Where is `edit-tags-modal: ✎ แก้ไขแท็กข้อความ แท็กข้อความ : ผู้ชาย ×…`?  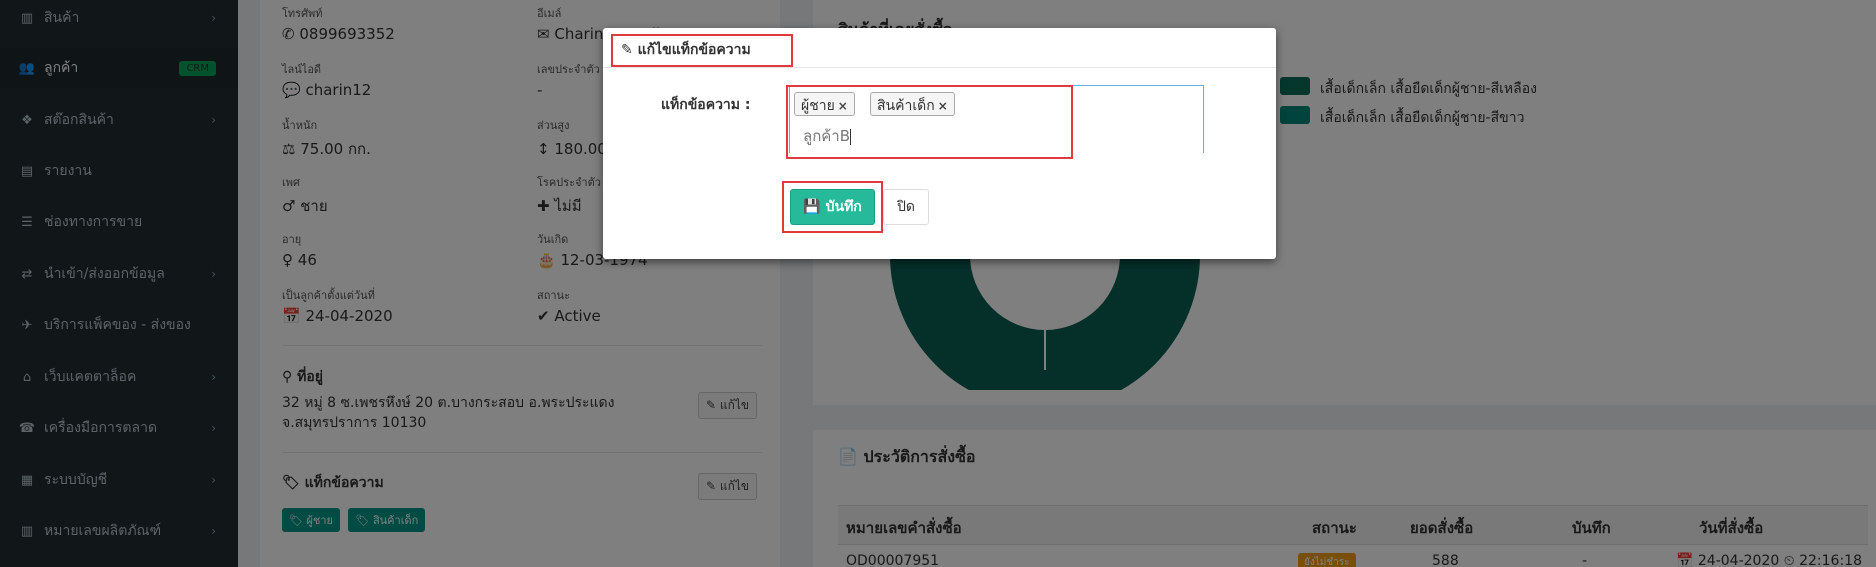
edit-tags-modal: ✎ แก้ไขแท็กข้อความ แท็กข้อความ : ผู้ชาย ×… is located at coordinates (939, 143).